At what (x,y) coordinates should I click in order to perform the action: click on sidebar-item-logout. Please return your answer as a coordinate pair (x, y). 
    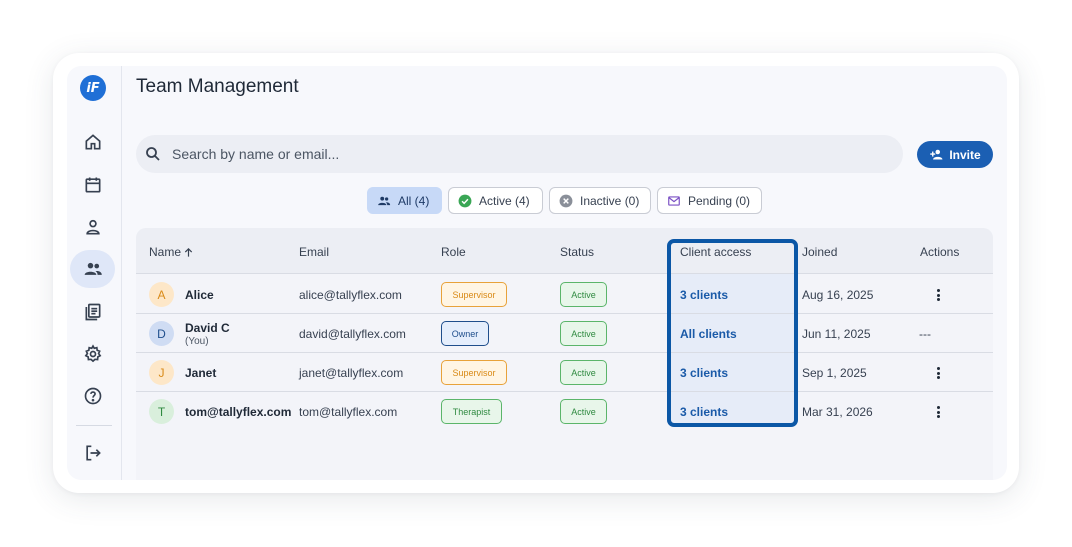
    Looking at the image, I should click on (92, 453).